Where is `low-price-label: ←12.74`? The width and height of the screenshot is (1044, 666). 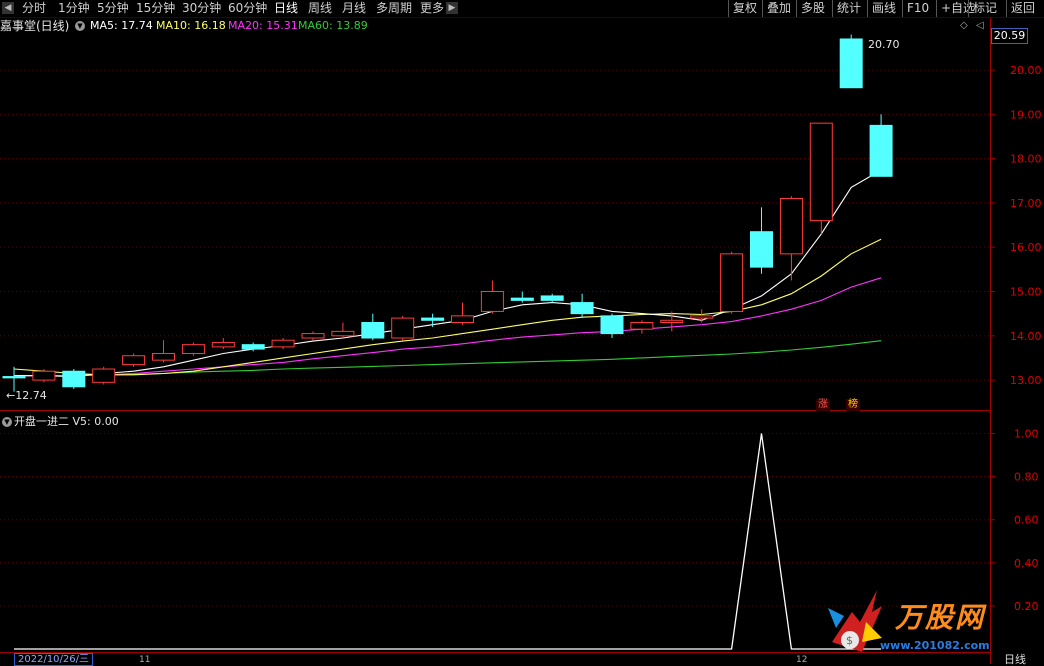 low-price-label: ←12.74 is located at coordinates (26, 395).